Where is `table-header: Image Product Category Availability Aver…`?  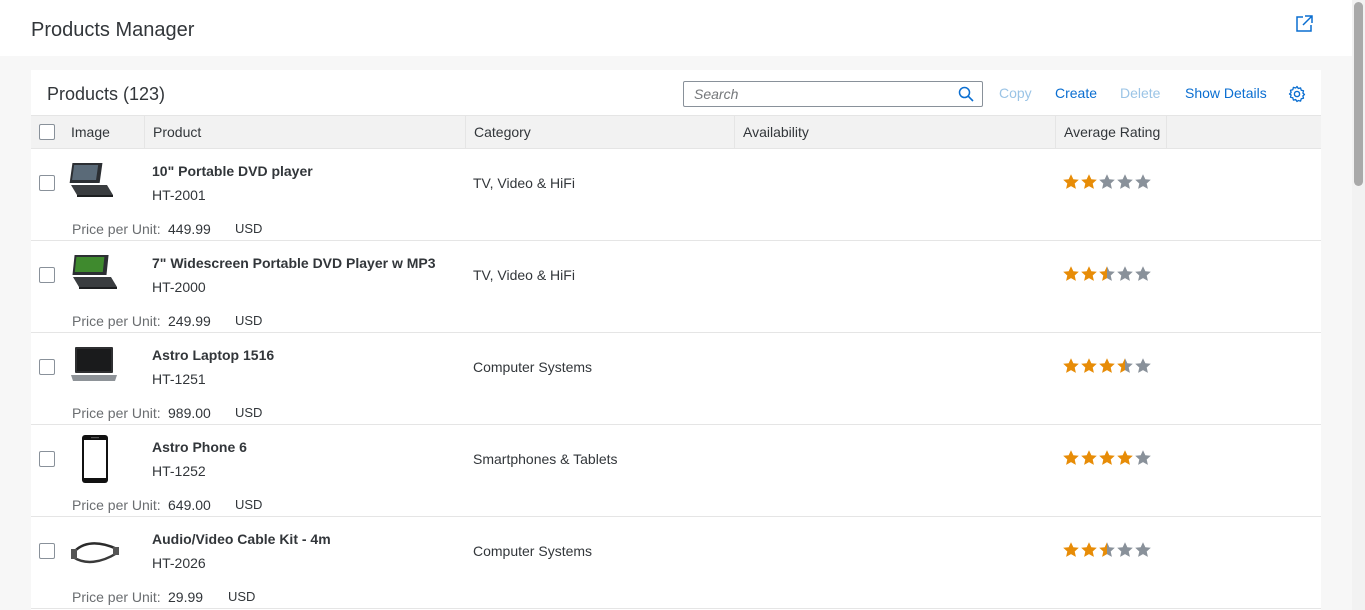
table-header: Image Product Category Availability Aver… is located at coordinates (676, 132).